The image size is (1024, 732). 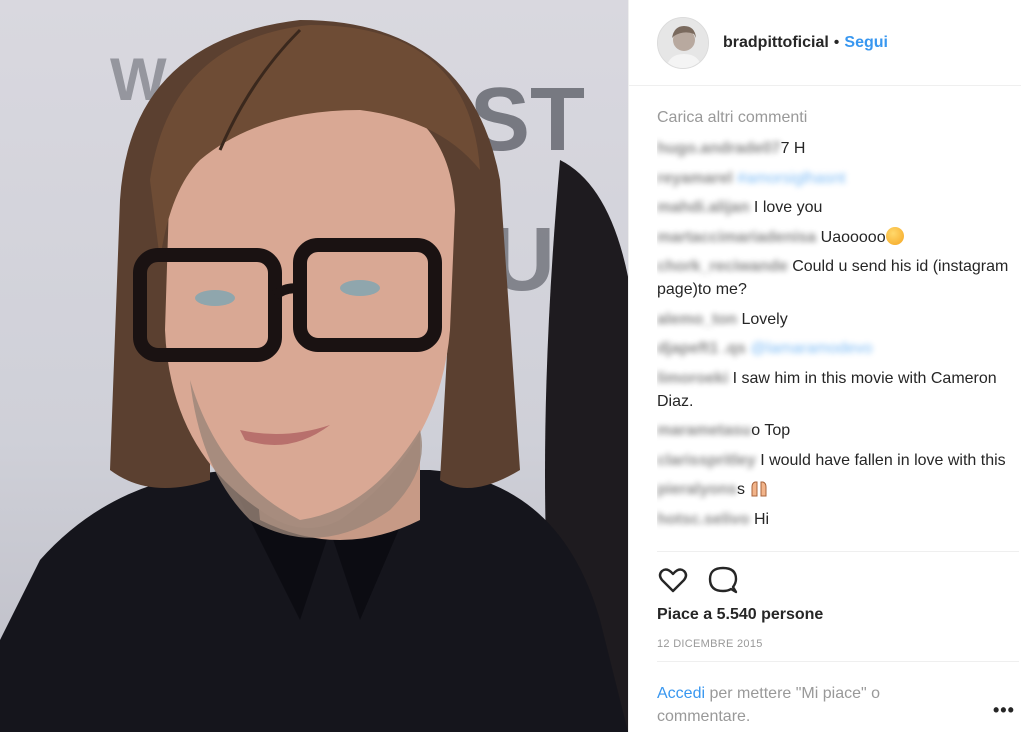 What do you see at coordinates (838, 489) in the screenshot?
I see `comment-item: pieralyonss` at bounding box center [838, 489].